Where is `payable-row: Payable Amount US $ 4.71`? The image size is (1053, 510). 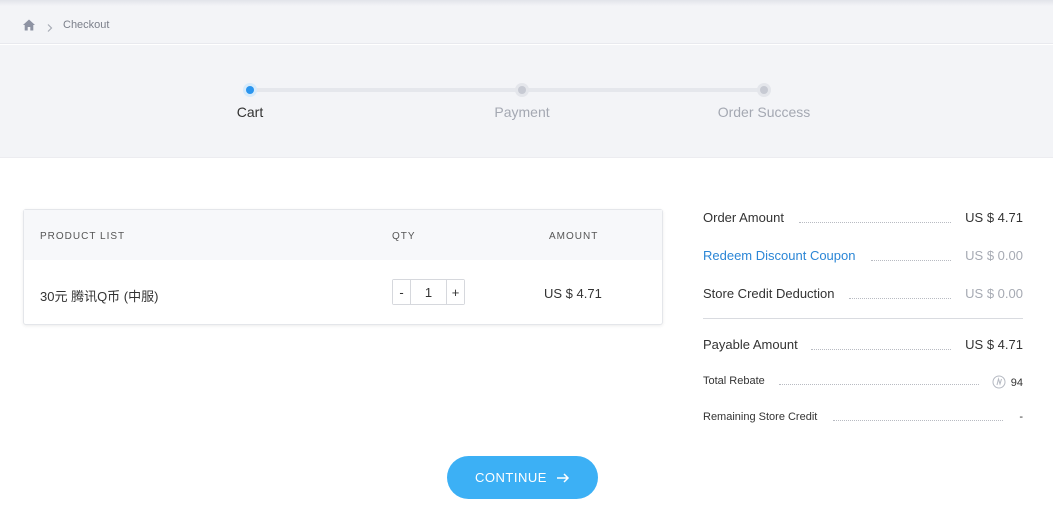 payable-row: Payable Amount US $ 4.71 is located at coordinates (863, 347).